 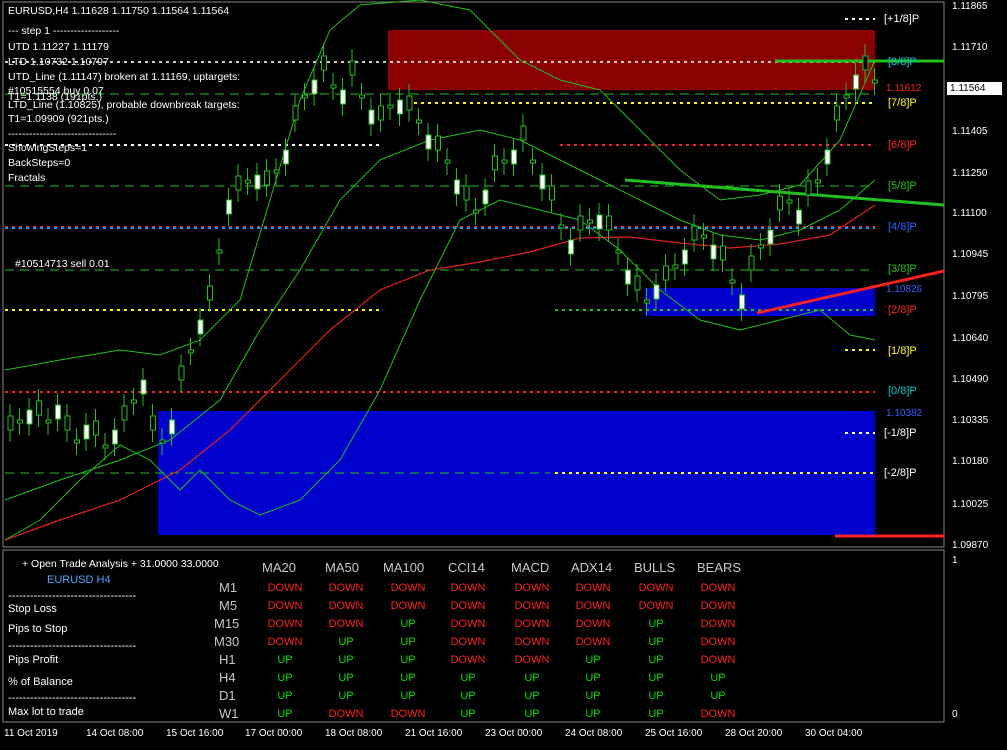 What do you see at coordinates (58, 62) in the screenshot?
I see `ltd-values: LTD 1.10732 1.10797` at bounding box center [58, 62].